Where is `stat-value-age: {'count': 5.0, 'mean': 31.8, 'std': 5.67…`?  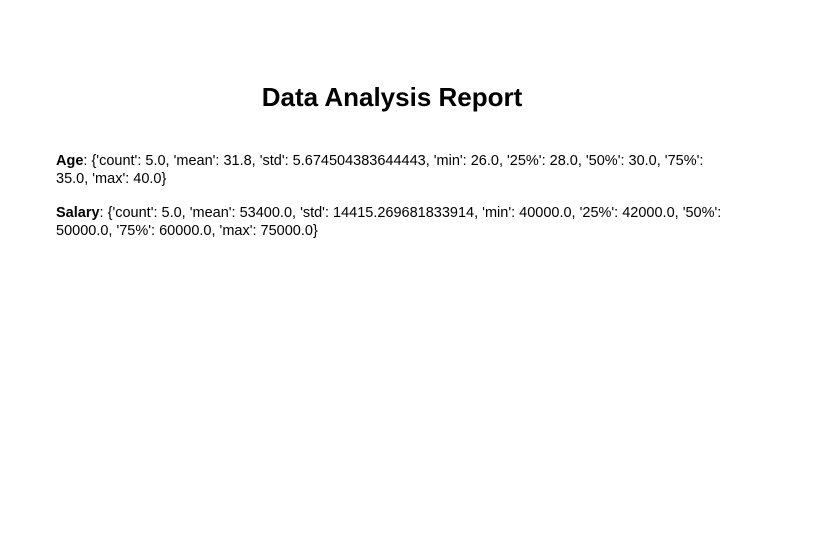 stat-value-age: {'count': 5.0, 'mean': 31.8, 'std': 5.67… is located at coordinates (380, 170).